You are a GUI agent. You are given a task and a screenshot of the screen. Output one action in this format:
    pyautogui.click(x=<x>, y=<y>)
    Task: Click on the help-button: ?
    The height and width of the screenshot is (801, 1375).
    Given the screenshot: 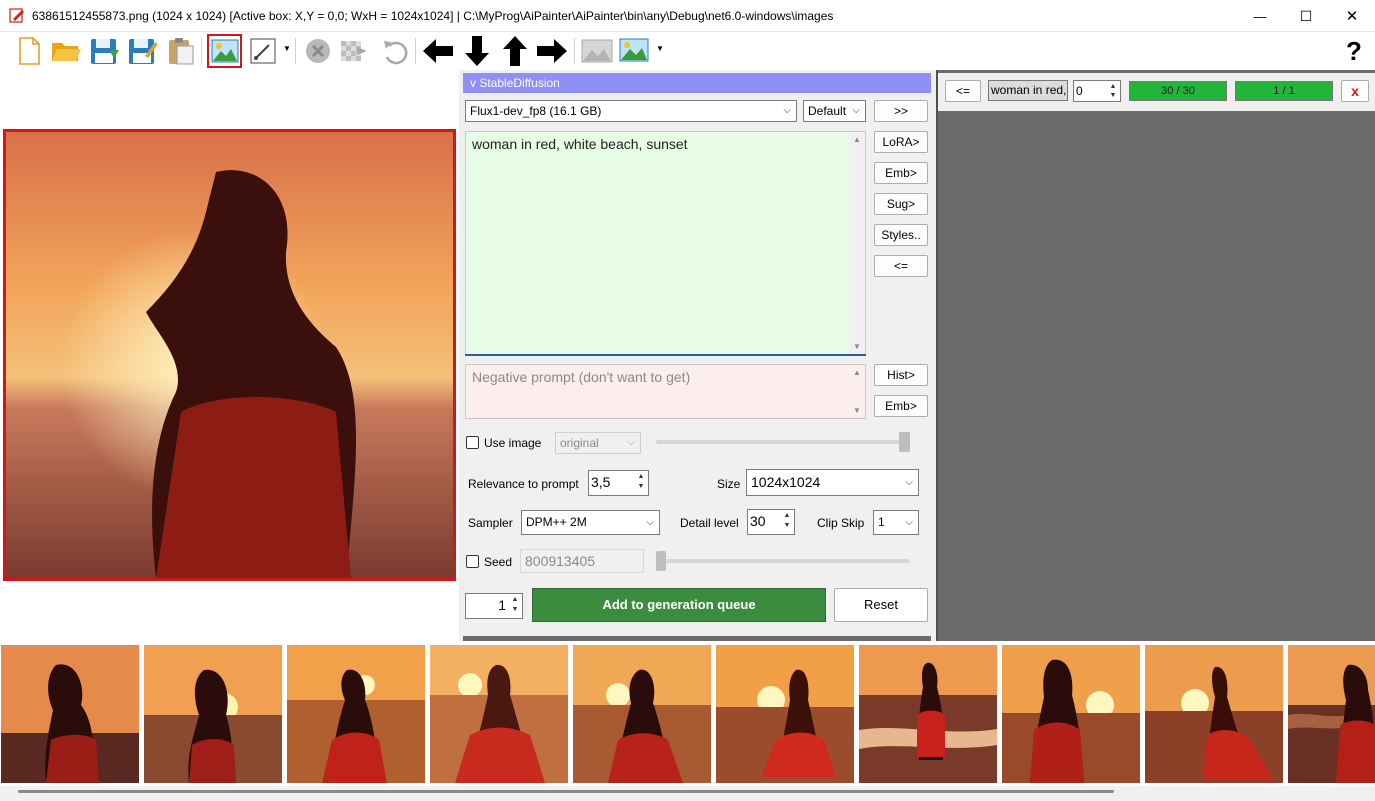 What is the action you would take?
    pyautogui.click(x=1354, y=51)
    